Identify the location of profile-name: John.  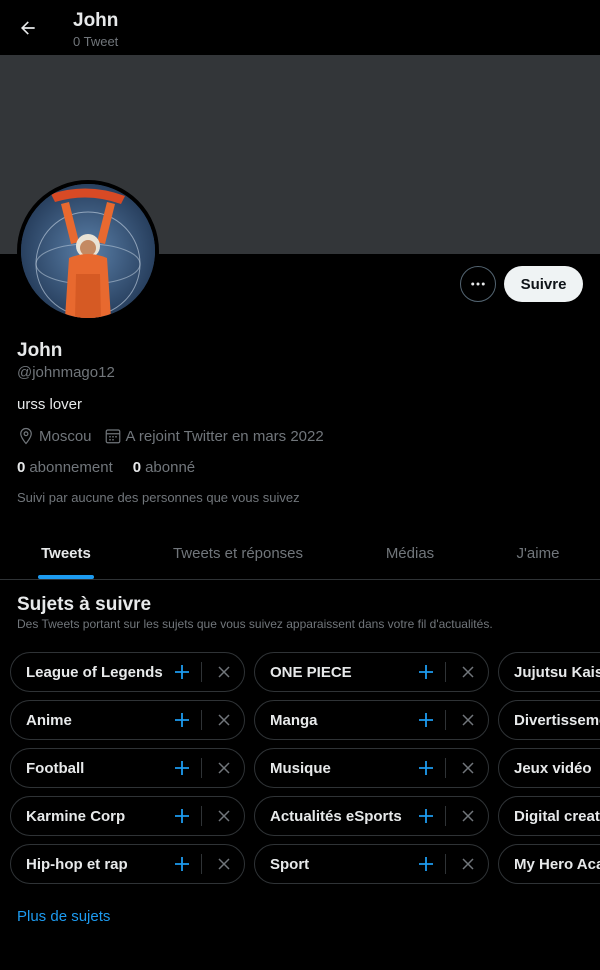
(40, 350).